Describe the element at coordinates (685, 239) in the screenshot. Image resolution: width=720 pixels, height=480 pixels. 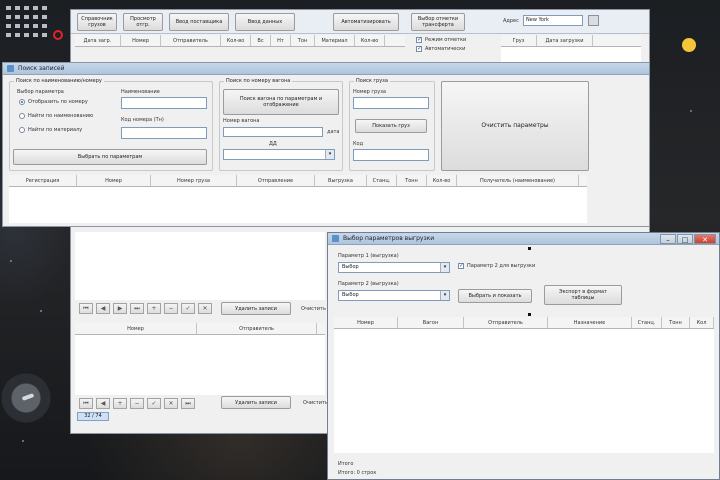
I see `maximize-button: □` at that location.